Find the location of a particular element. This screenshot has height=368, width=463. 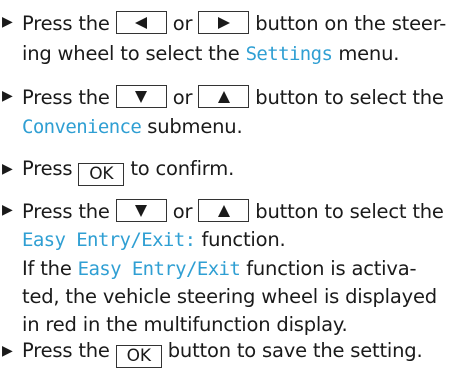

step1-line1: Press the or button on the steer- is located at coordinates (234, 23).